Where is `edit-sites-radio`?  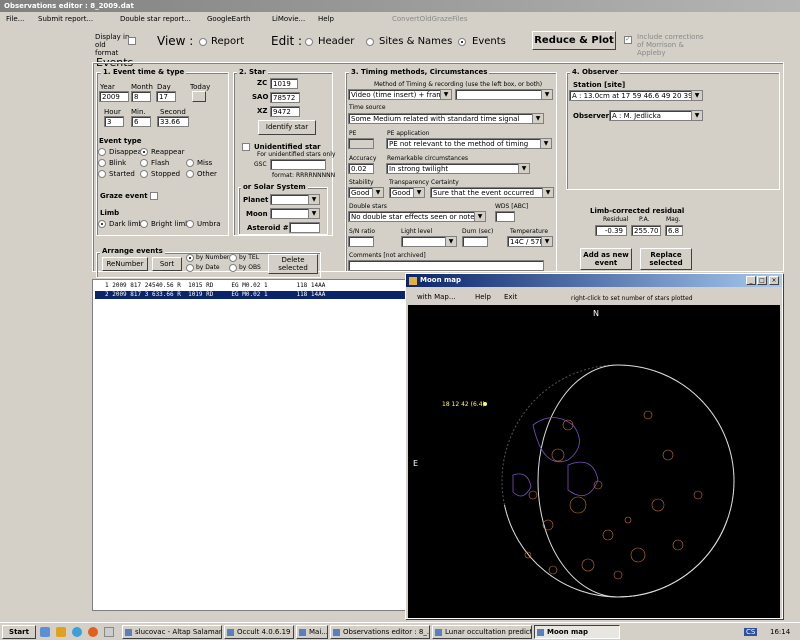
edit-sites-radio is located at coordinates (370, 42).